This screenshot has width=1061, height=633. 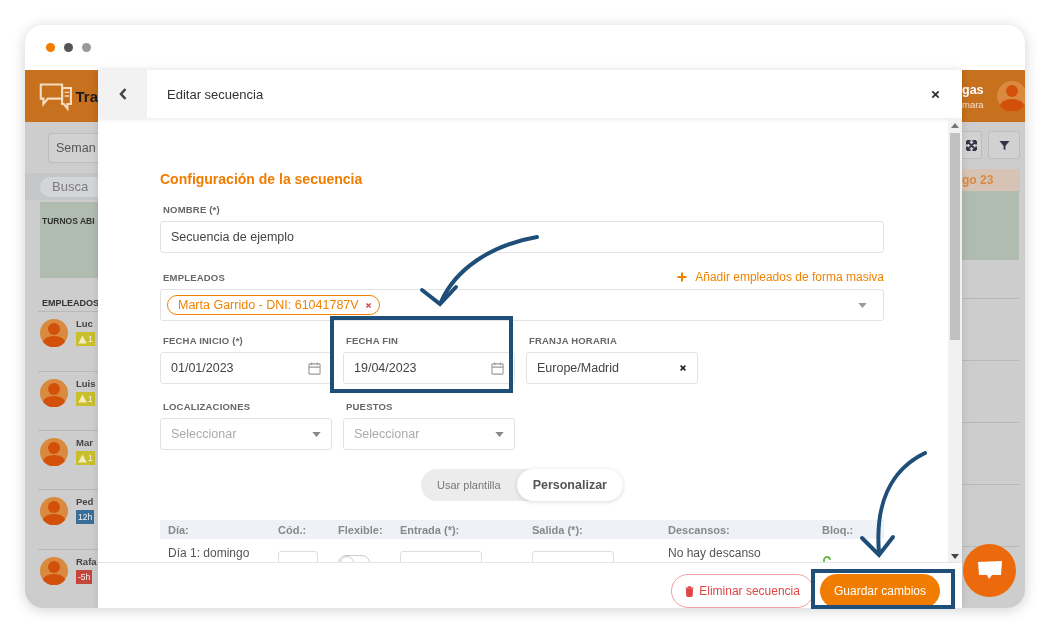 What do you see at coordinates (368, 305) in the screenshot?
I see `remove-icon` at bounding box center [368, 305].